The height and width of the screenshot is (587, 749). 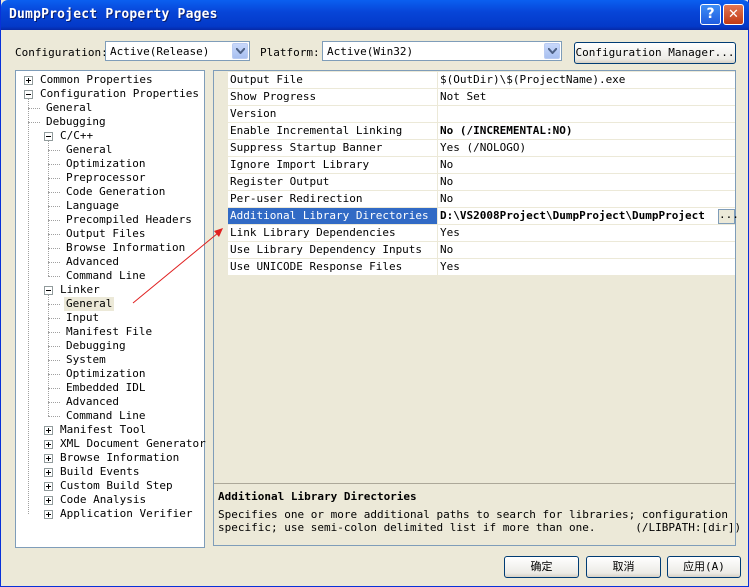 What do you see at coordinates (704, 567) in the screenshot?
I see `apply-button: 应用(A)` at bounding box center [704, 567].